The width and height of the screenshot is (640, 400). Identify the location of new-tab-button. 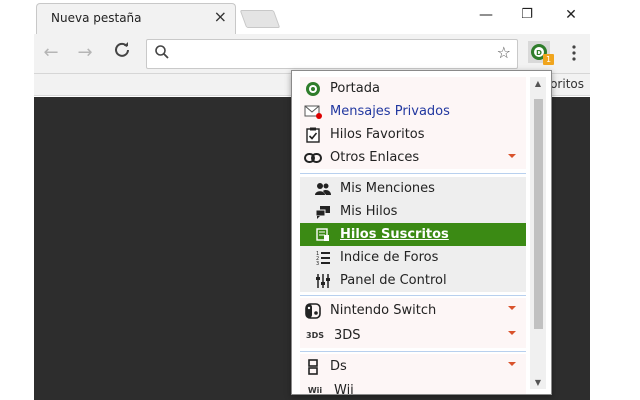
(260, 19).